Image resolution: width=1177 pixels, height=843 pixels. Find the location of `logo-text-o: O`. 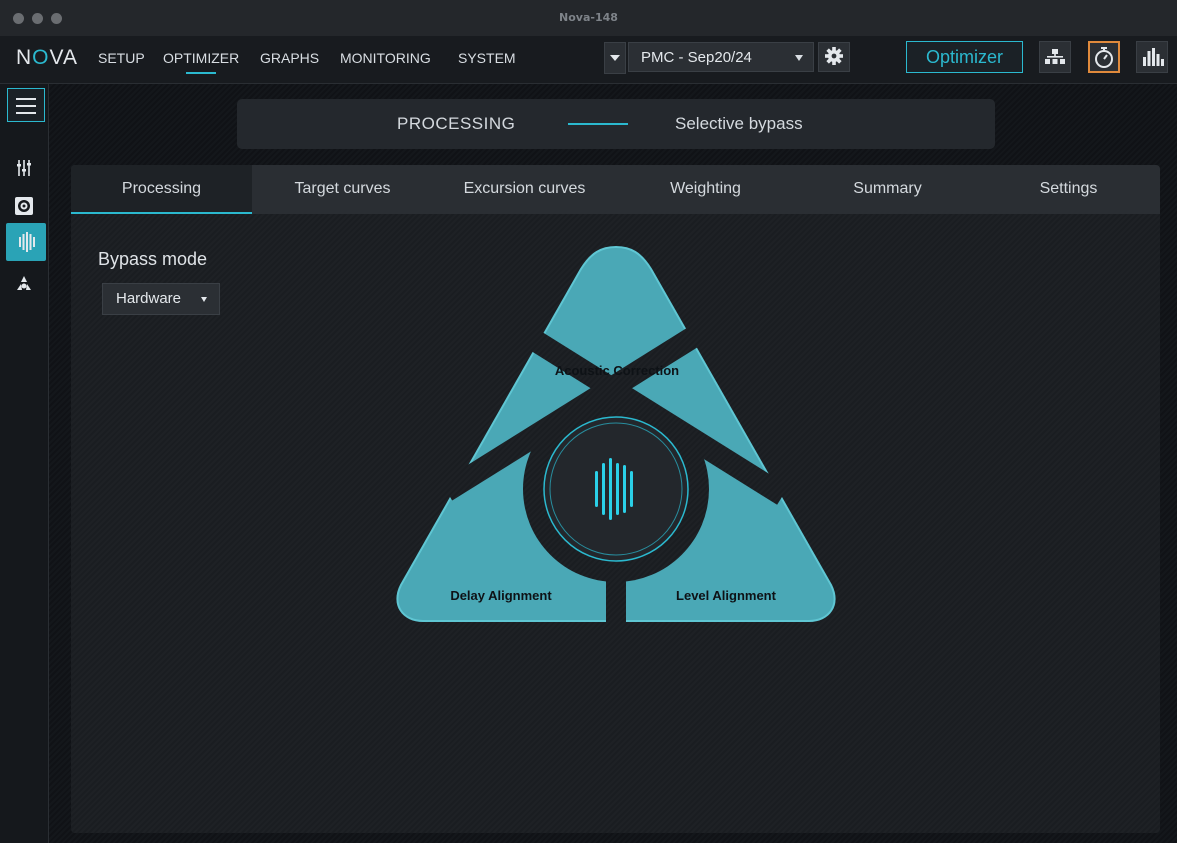

logo-text-o: O is located at coordinates (41, 57).